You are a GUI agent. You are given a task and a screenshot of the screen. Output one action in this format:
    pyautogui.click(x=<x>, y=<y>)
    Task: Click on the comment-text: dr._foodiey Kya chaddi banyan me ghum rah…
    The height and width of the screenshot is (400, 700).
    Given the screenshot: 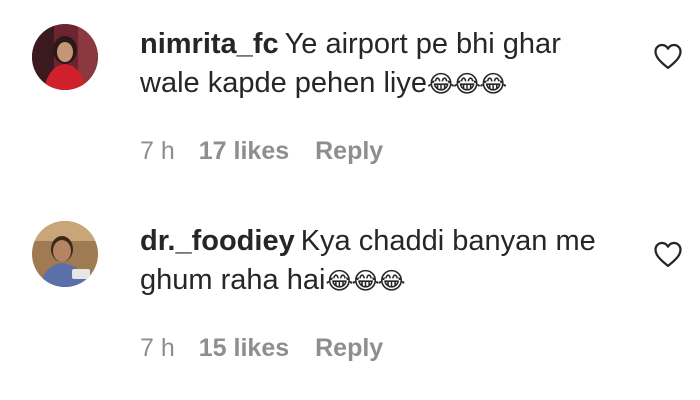 What is the action you would take?
    pyautogui.click(x=380, y=261)
    